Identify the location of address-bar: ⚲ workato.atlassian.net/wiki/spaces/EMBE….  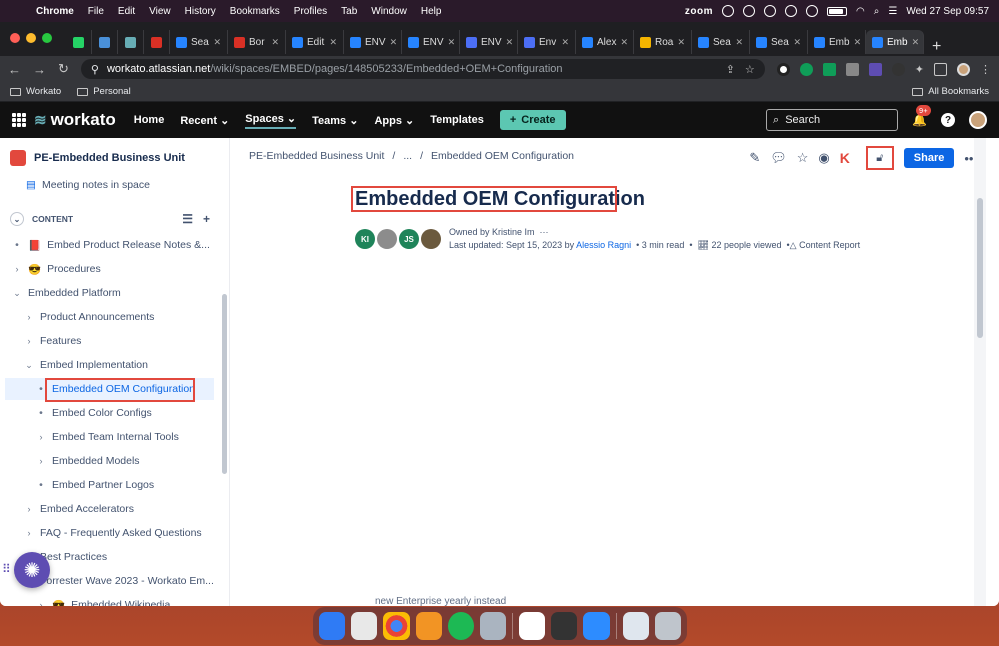
(422, 69).